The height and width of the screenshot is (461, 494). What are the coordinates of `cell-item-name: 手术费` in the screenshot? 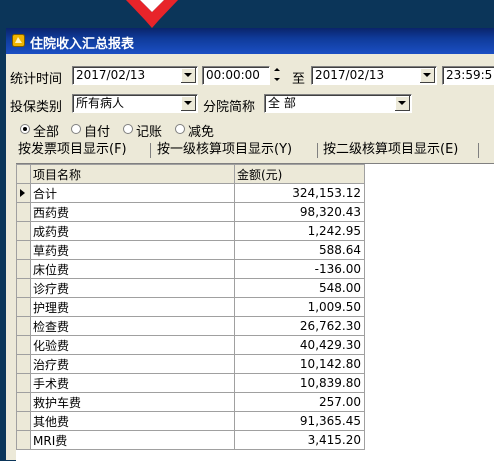 It's located at (132, 383).